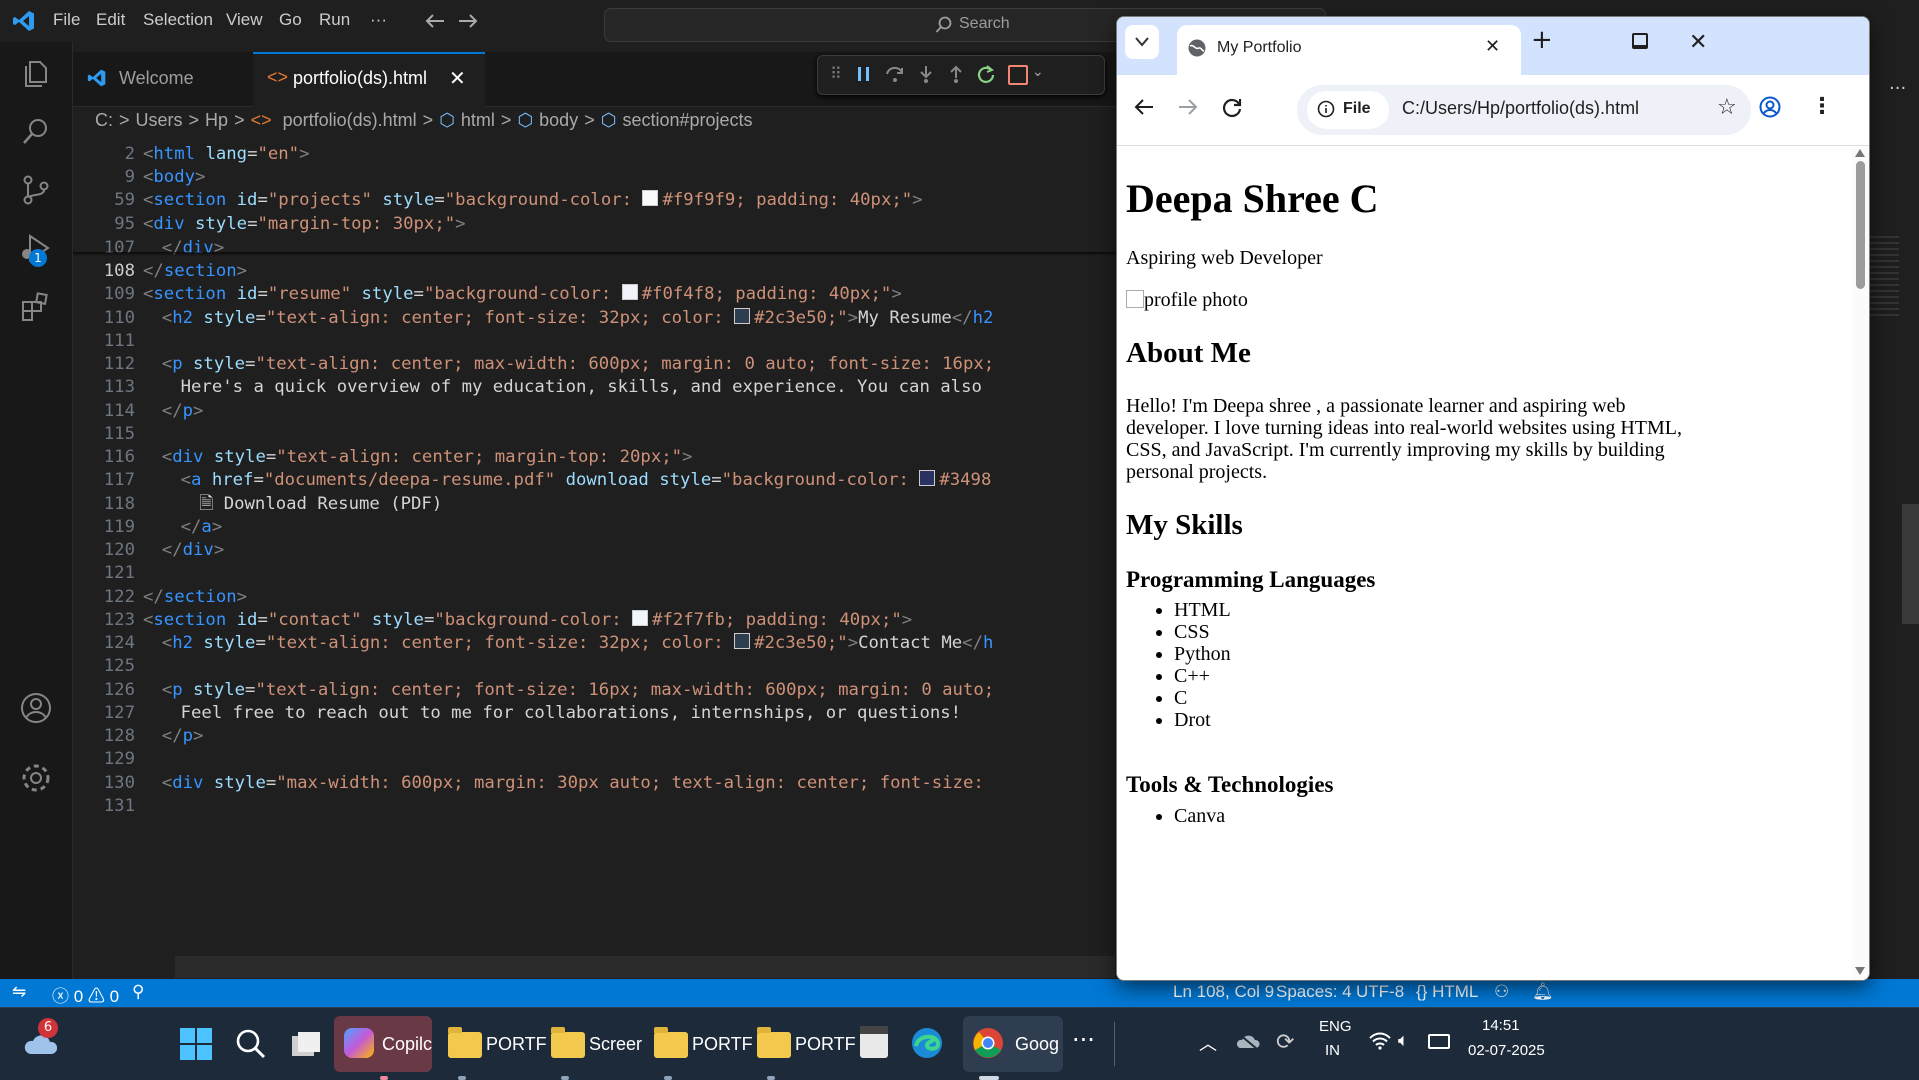 The image size is (1919, 1080). What do you see at coordinates (1640, 41) in the screenshot?
I see `maximize-icon` at bounding box center [1640, 41].